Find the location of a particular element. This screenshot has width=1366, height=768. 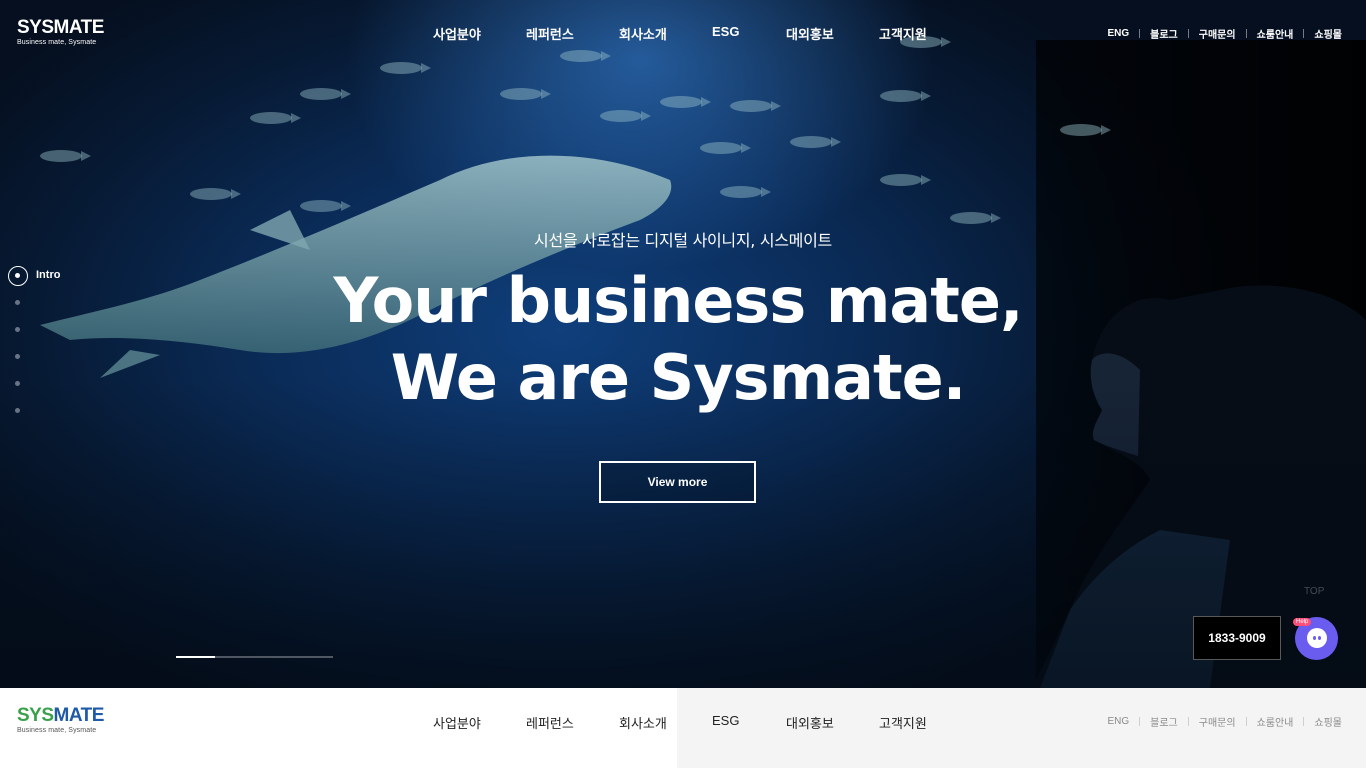

top-button-label: TOP is located at coordinates (1314, 591).